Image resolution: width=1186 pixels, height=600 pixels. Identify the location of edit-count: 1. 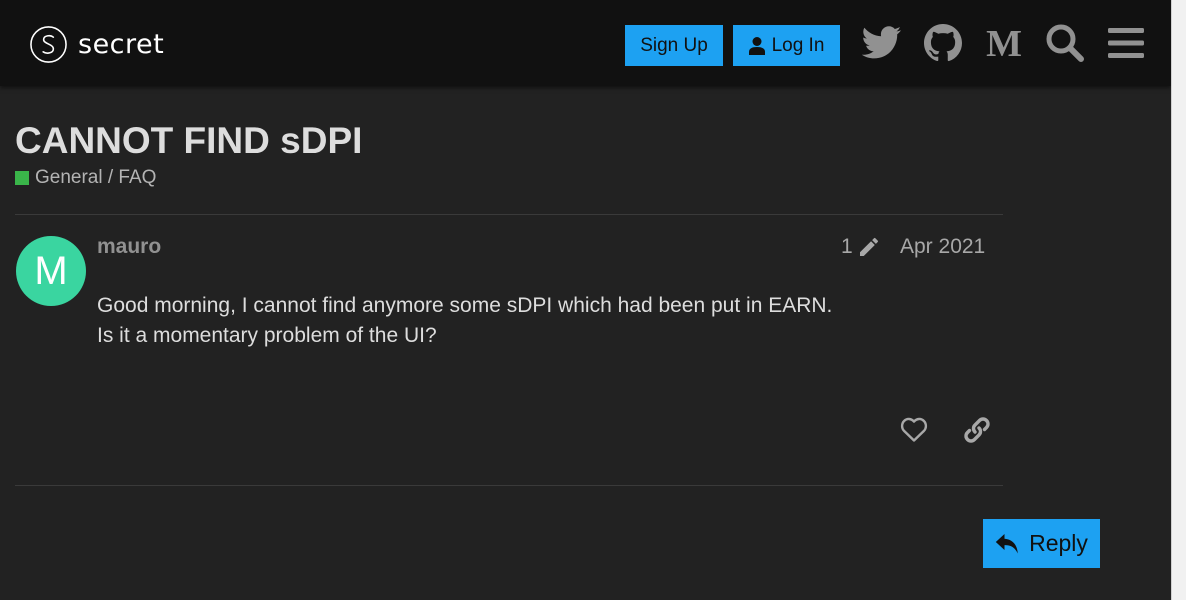
(847, 246).